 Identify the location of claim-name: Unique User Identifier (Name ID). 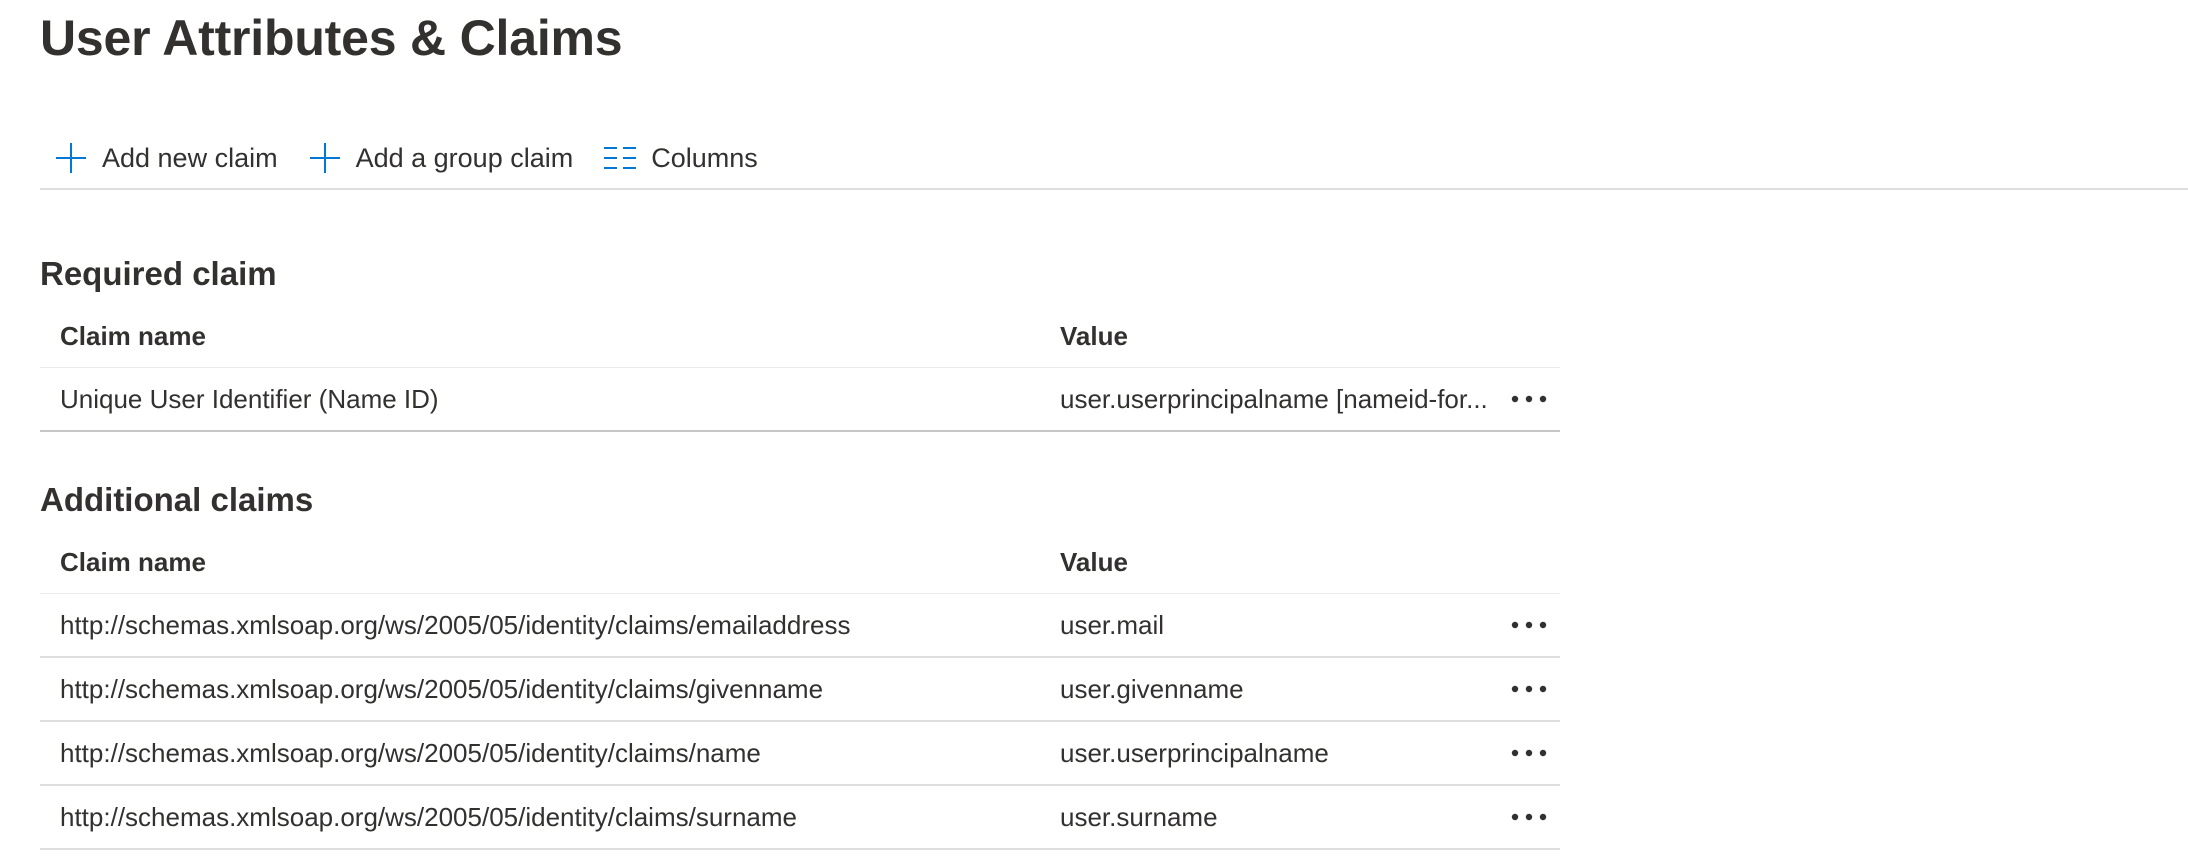
(249, 398).